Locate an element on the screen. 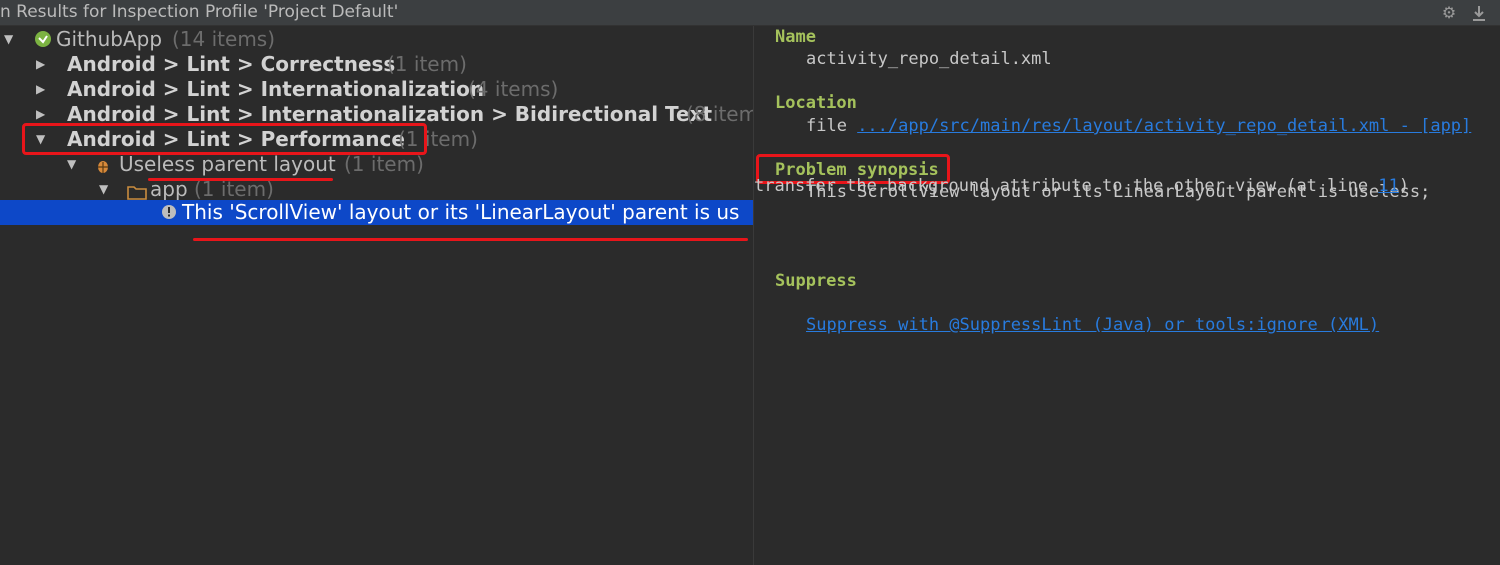 The width and height of the screenshot is (1500, 565). category-path: Android > Lint > Correctness is located at coordinates (231, 64).